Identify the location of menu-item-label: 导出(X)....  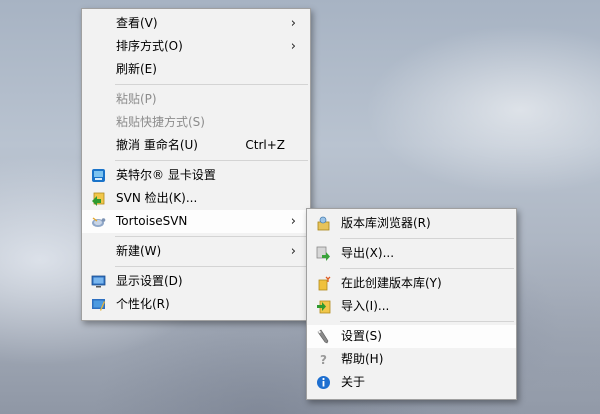
(368, 253).